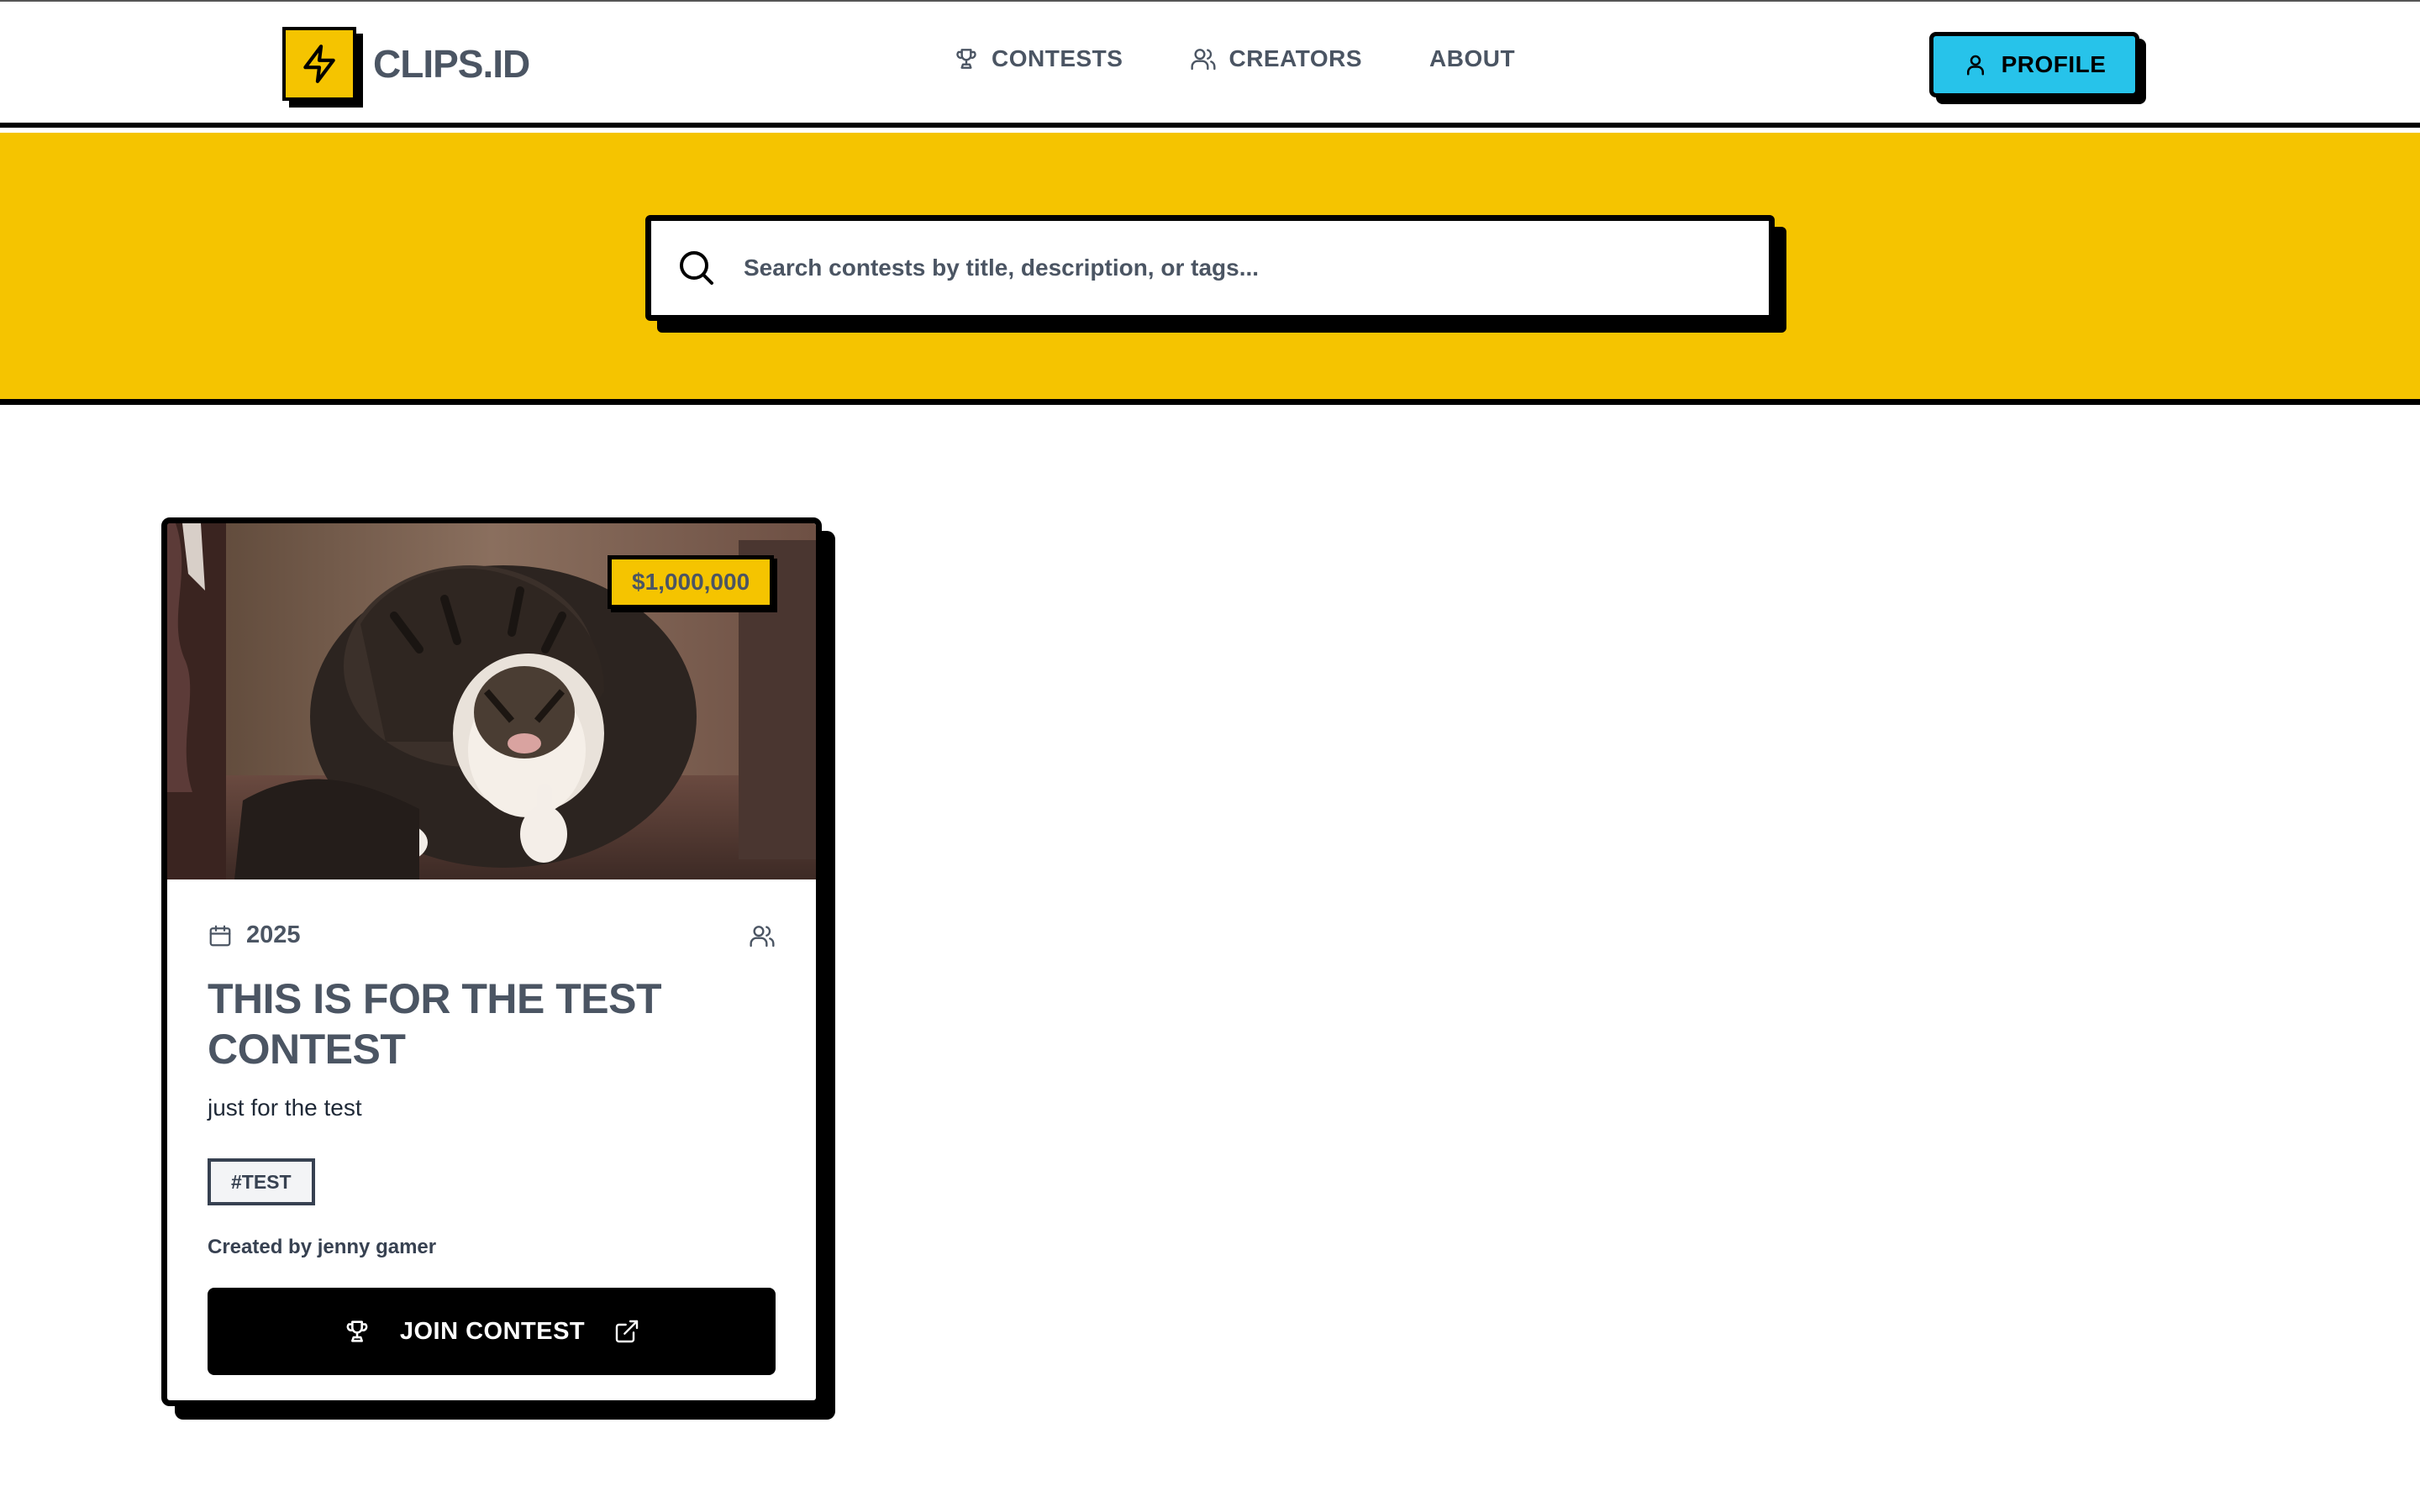  I want to click on contest-creator: Created by jenny gamer, so click(322, 1247).